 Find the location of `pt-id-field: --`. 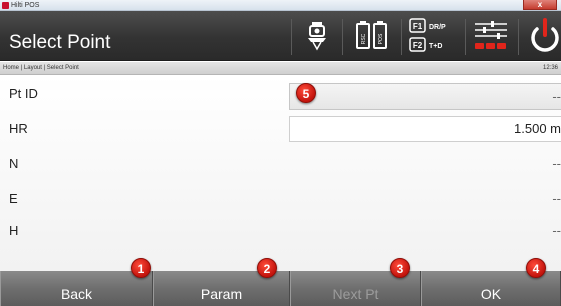

pt-id-field: -- is located at coordinates (425, 96).